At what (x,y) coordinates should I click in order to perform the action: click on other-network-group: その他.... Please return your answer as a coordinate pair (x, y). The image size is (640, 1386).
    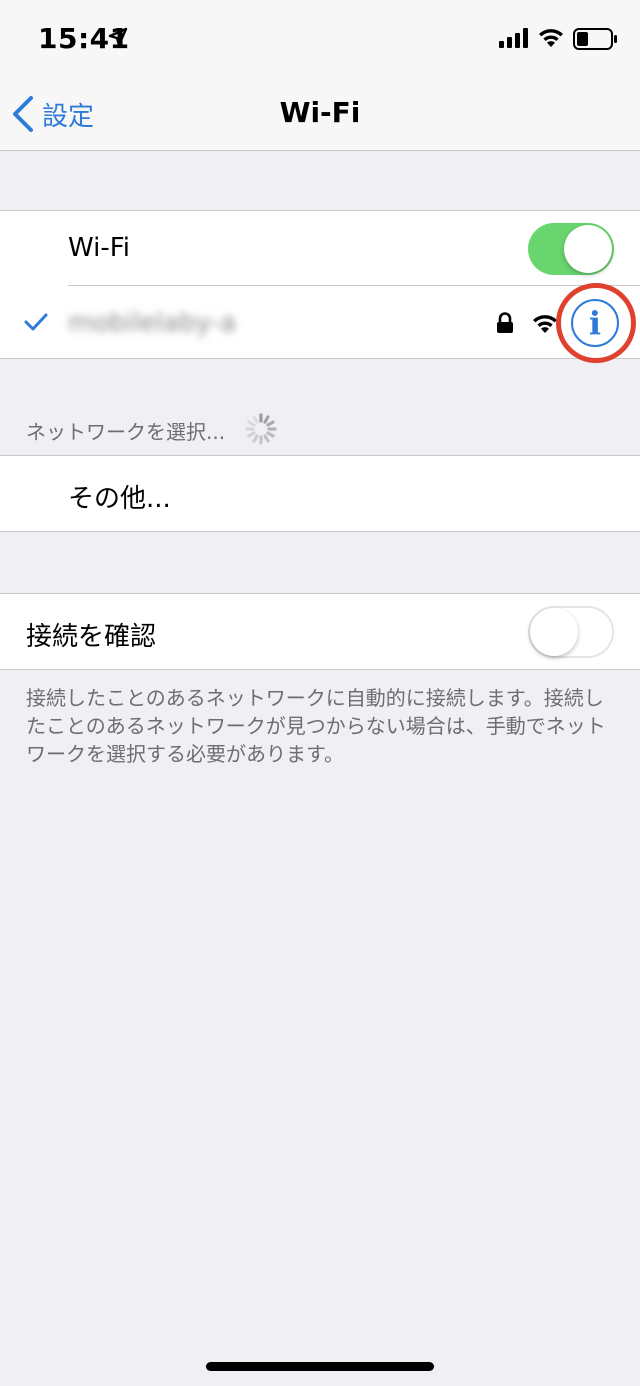
    Looking at the image, I should click on (320, 493).